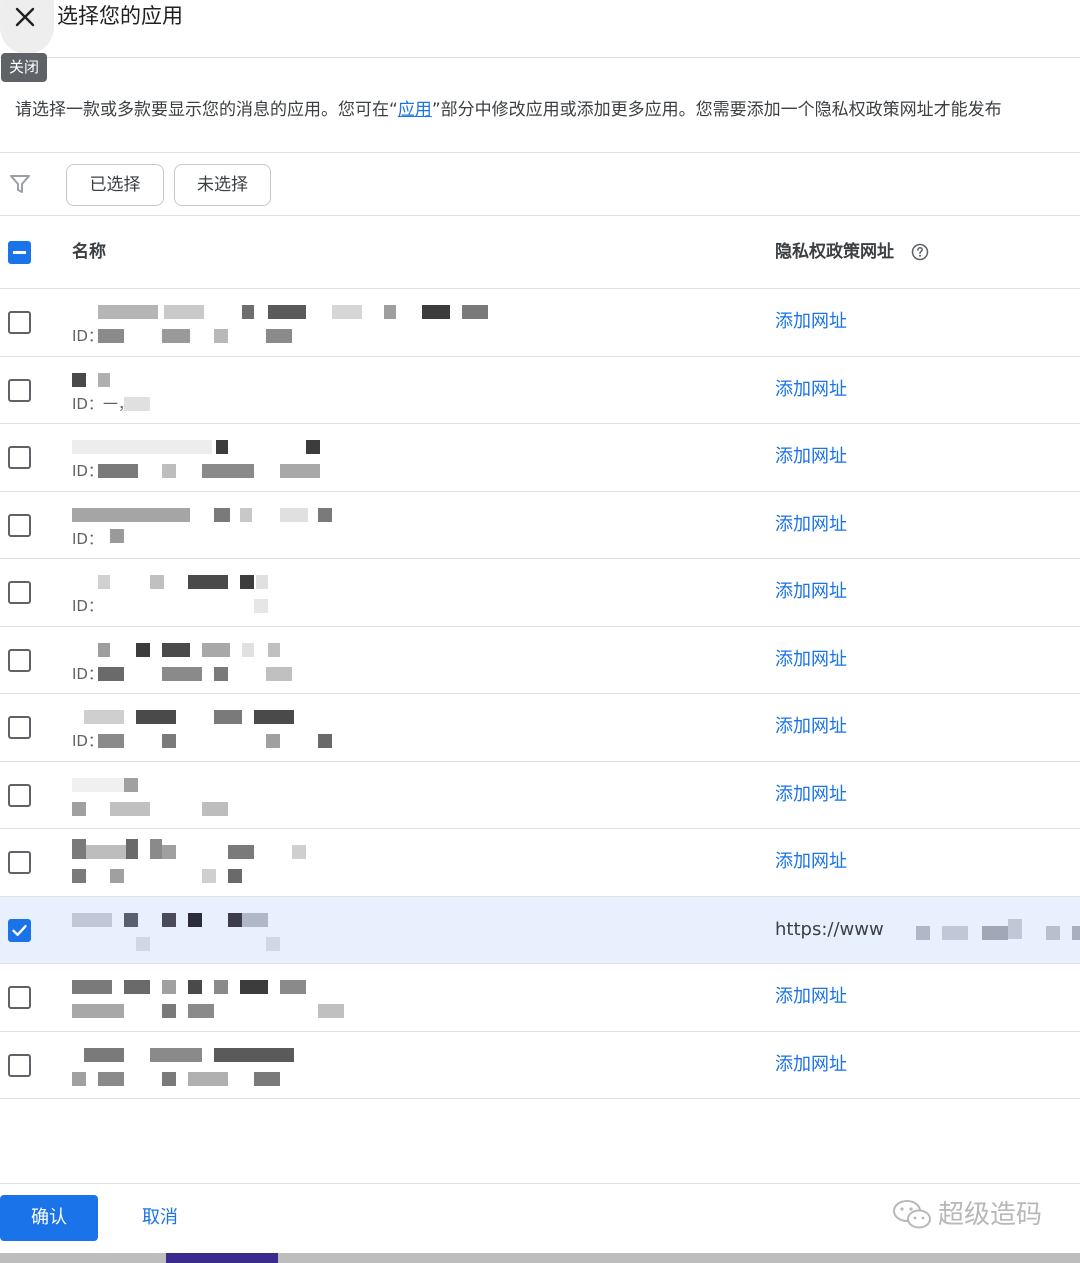 This screenshot has width=1080, height=1263. I want to click on table-header: 名称 隐私权政策网址, so click(540, 252).